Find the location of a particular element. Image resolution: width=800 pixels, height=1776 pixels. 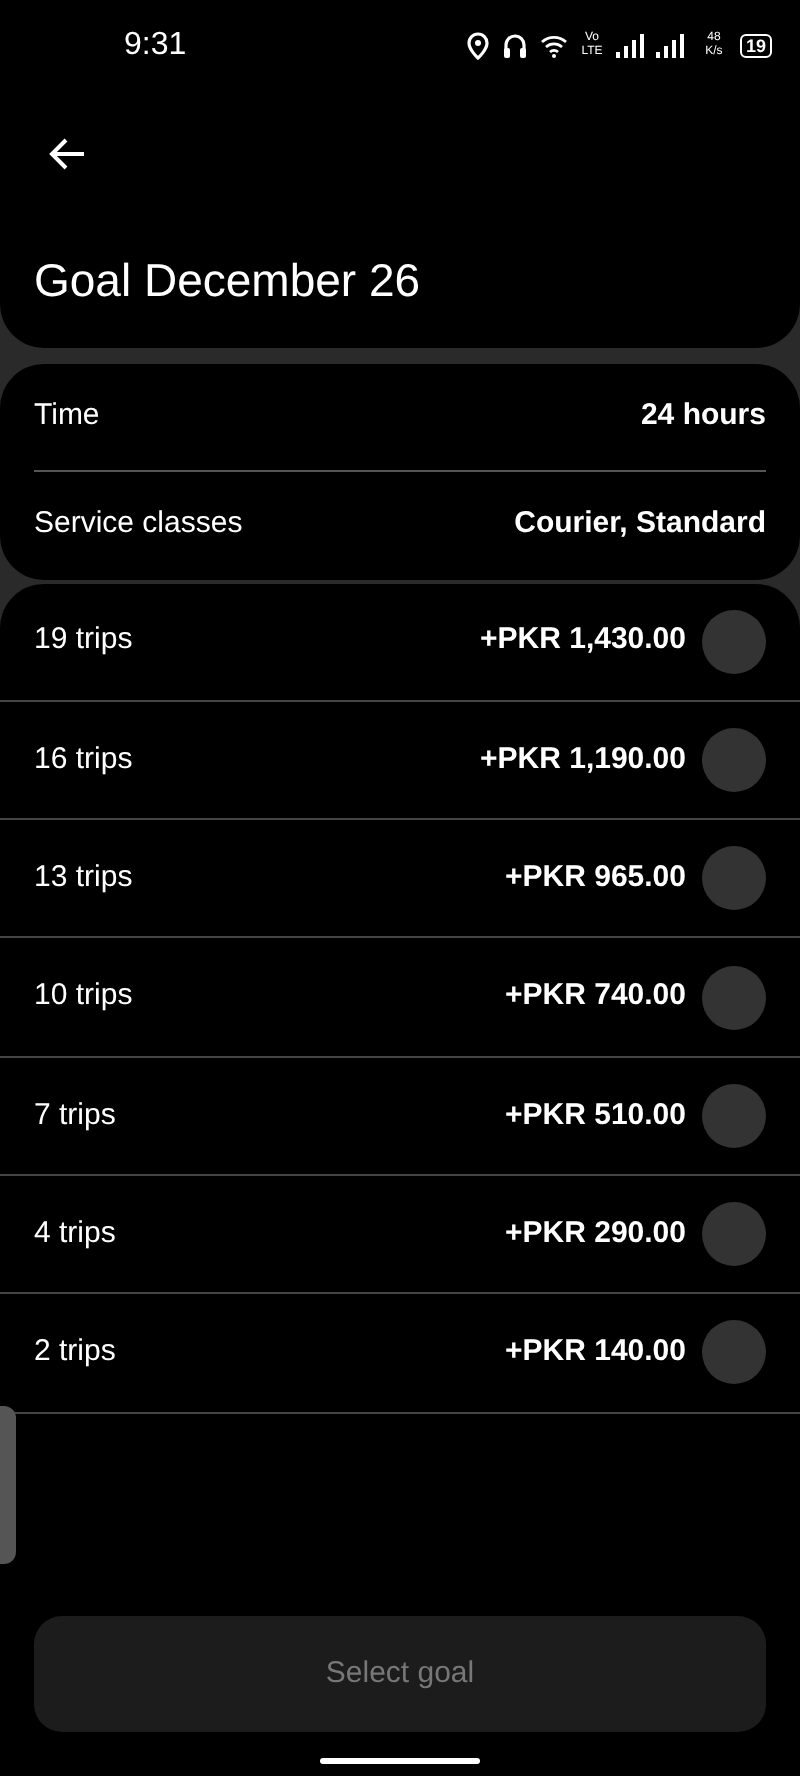

back-arrow-icon is located at coordinates (68, 154).